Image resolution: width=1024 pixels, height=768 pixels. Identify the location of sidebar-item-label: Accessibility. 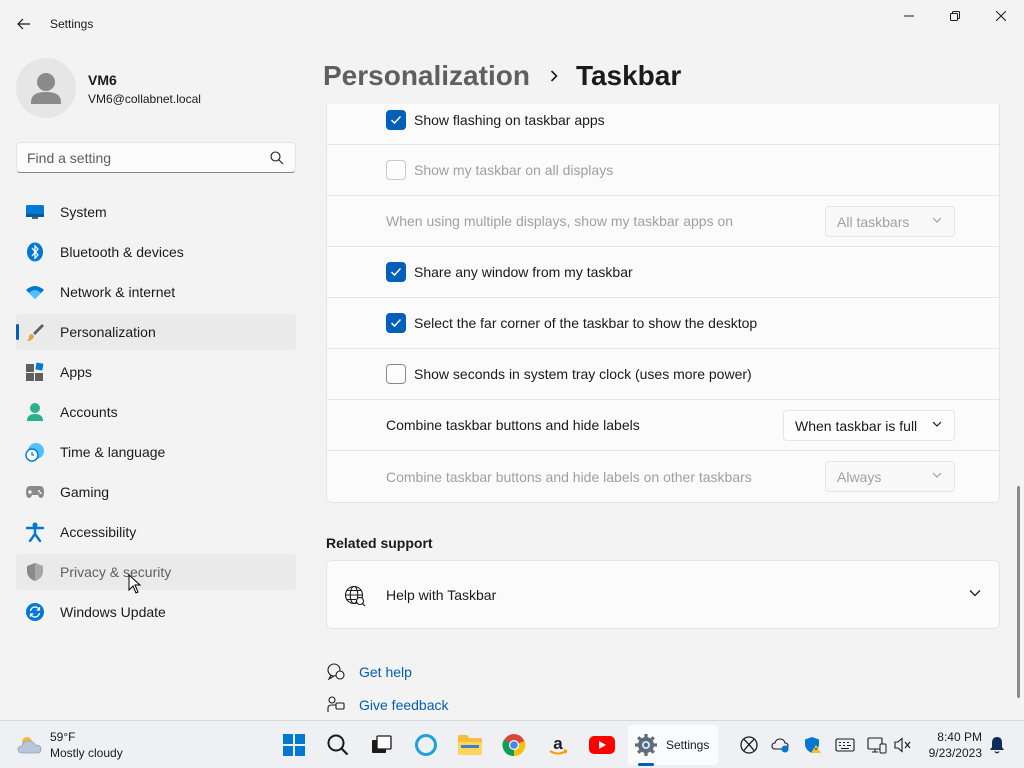
(98, 532).